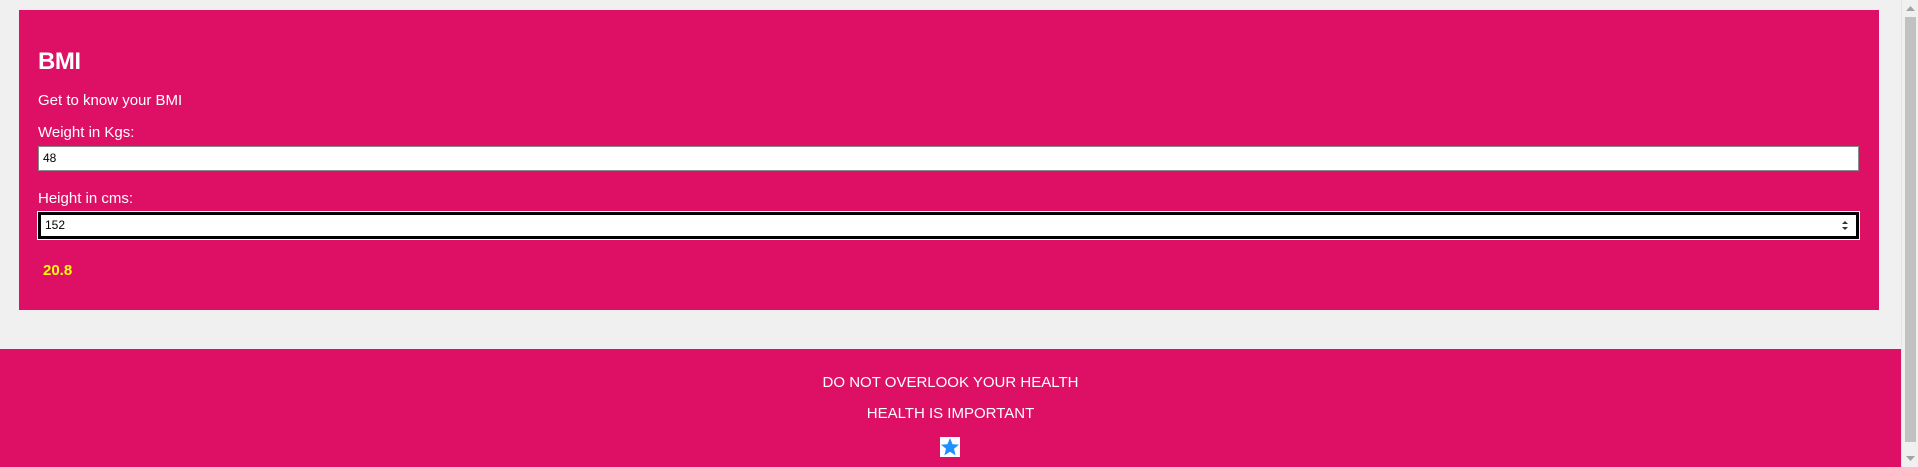  What do you see at coordinates (1910, 229) in the screenshot?
I see `scrollbar-thumb` at bounding box center [1910, 229].